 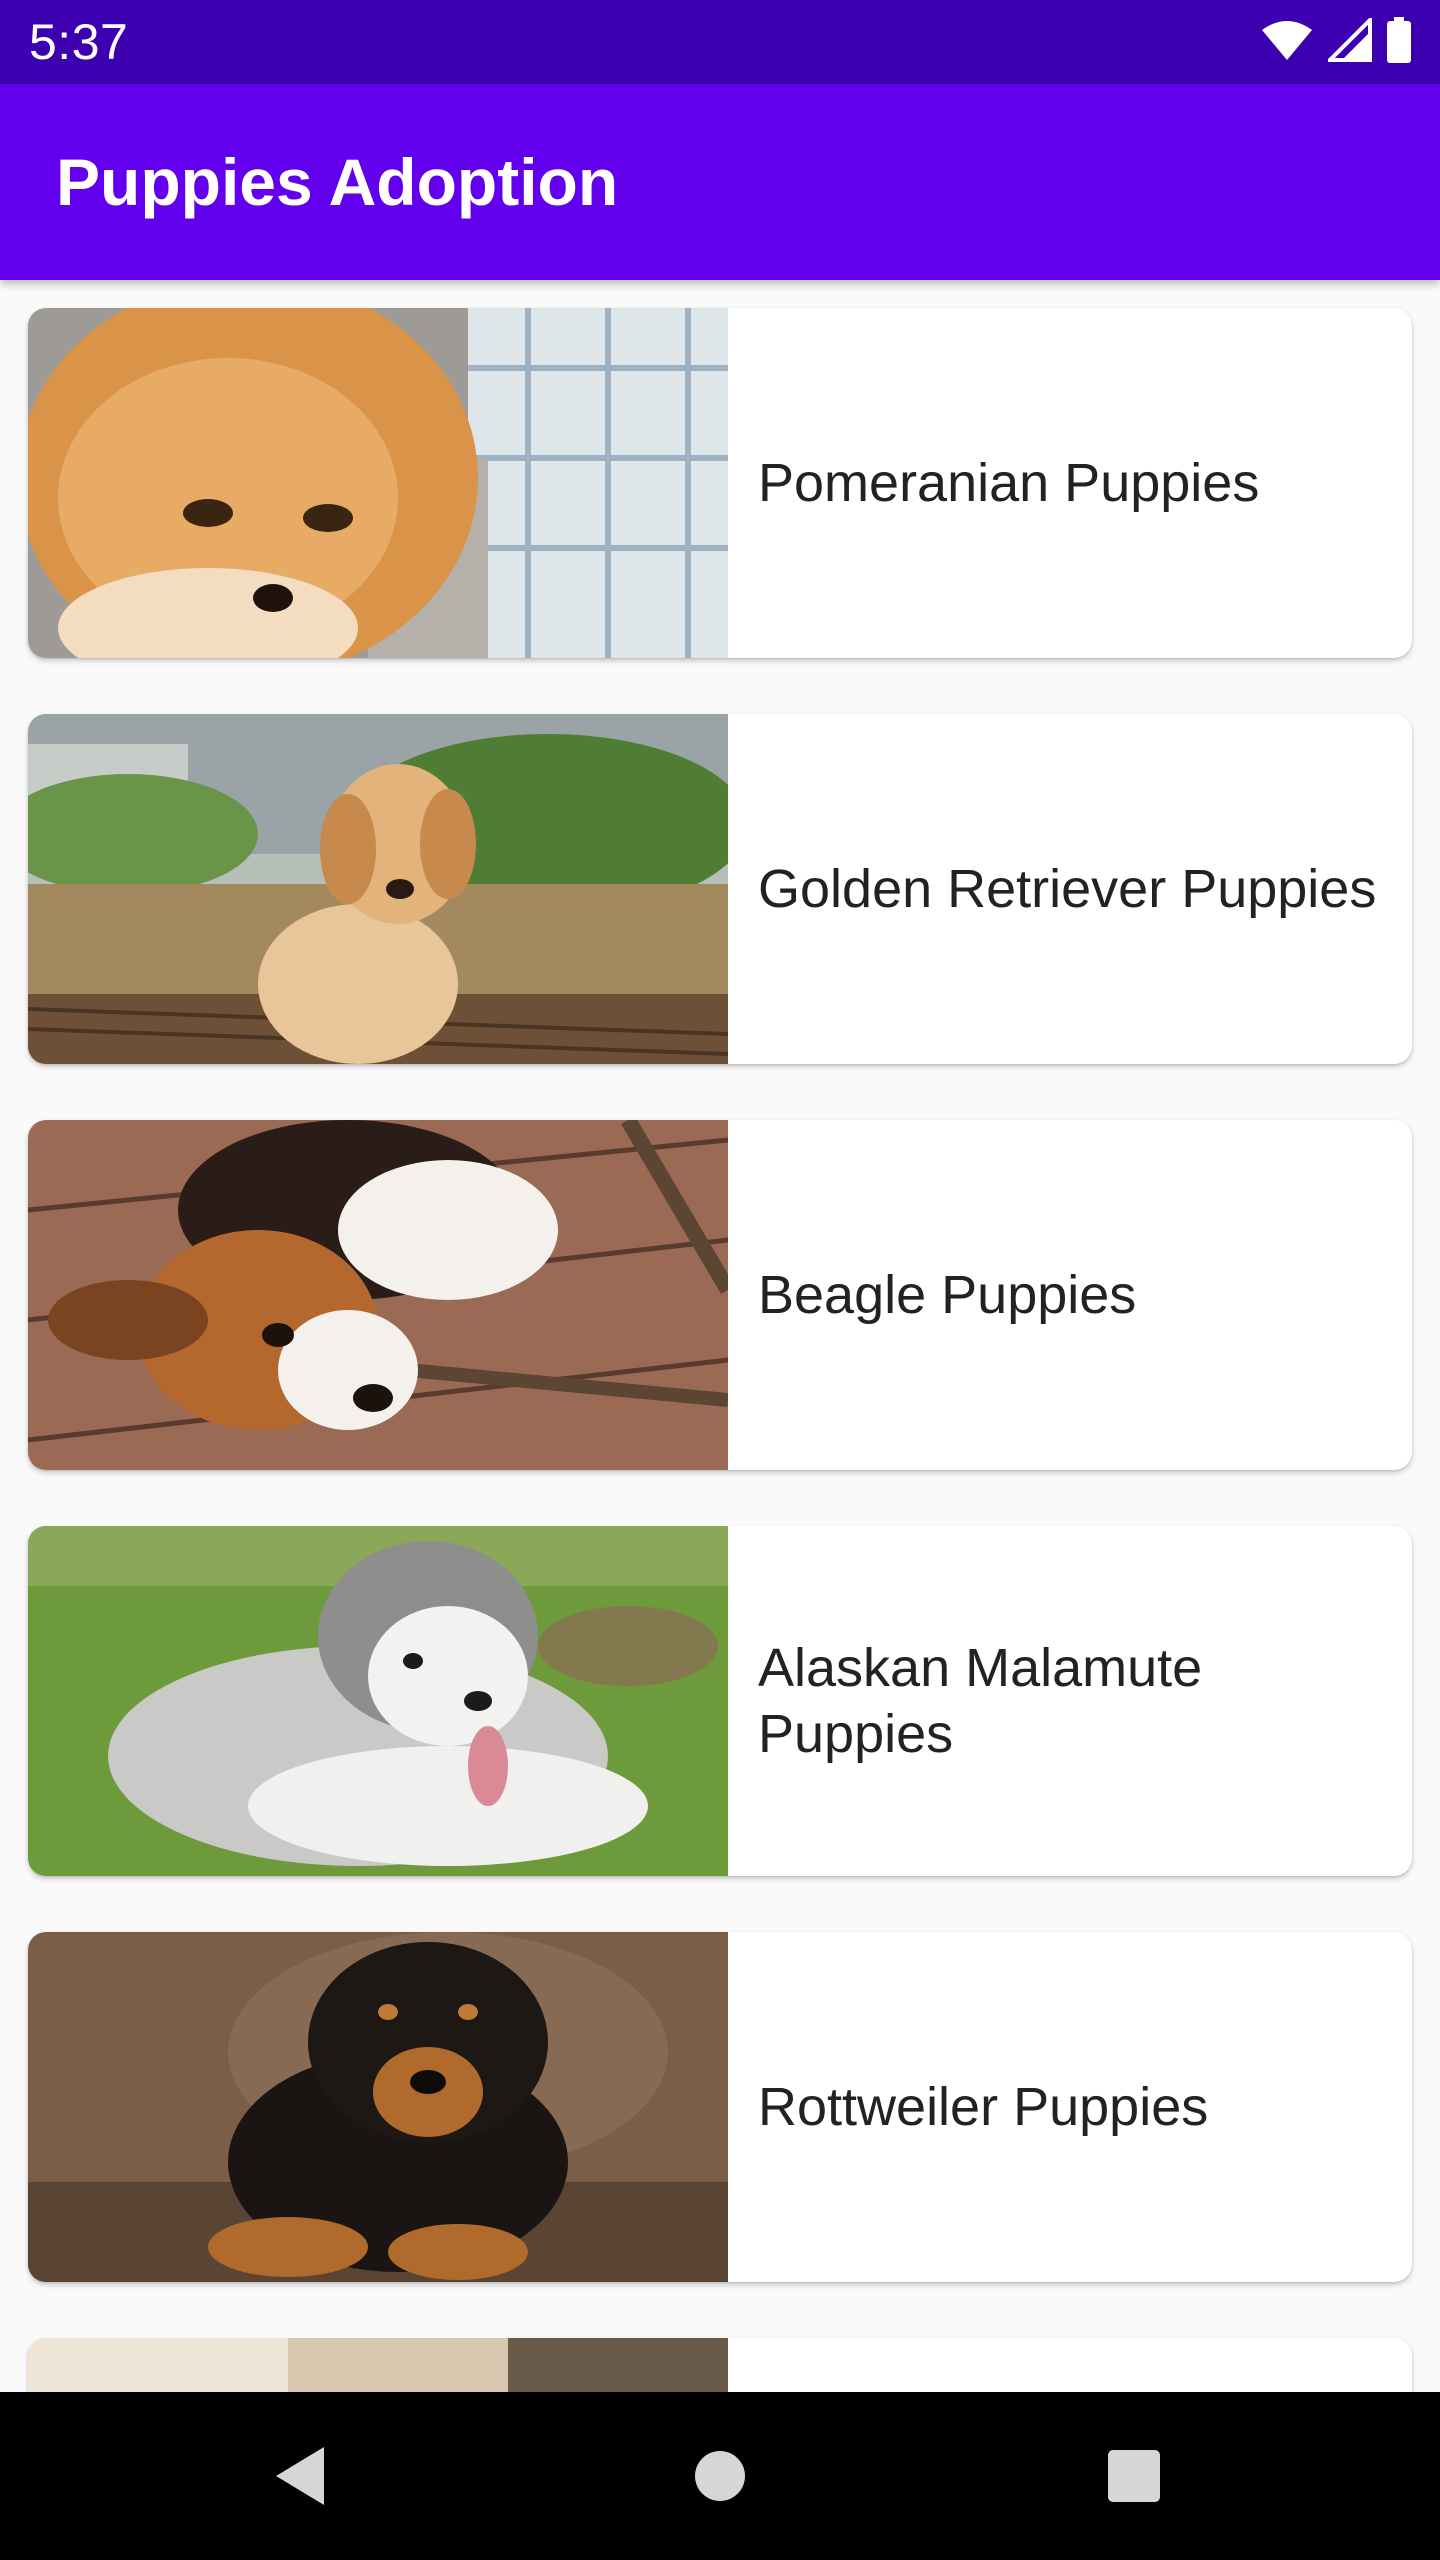 I want to click on pomeranian-puppy-photo, so click(x=378, y=483).